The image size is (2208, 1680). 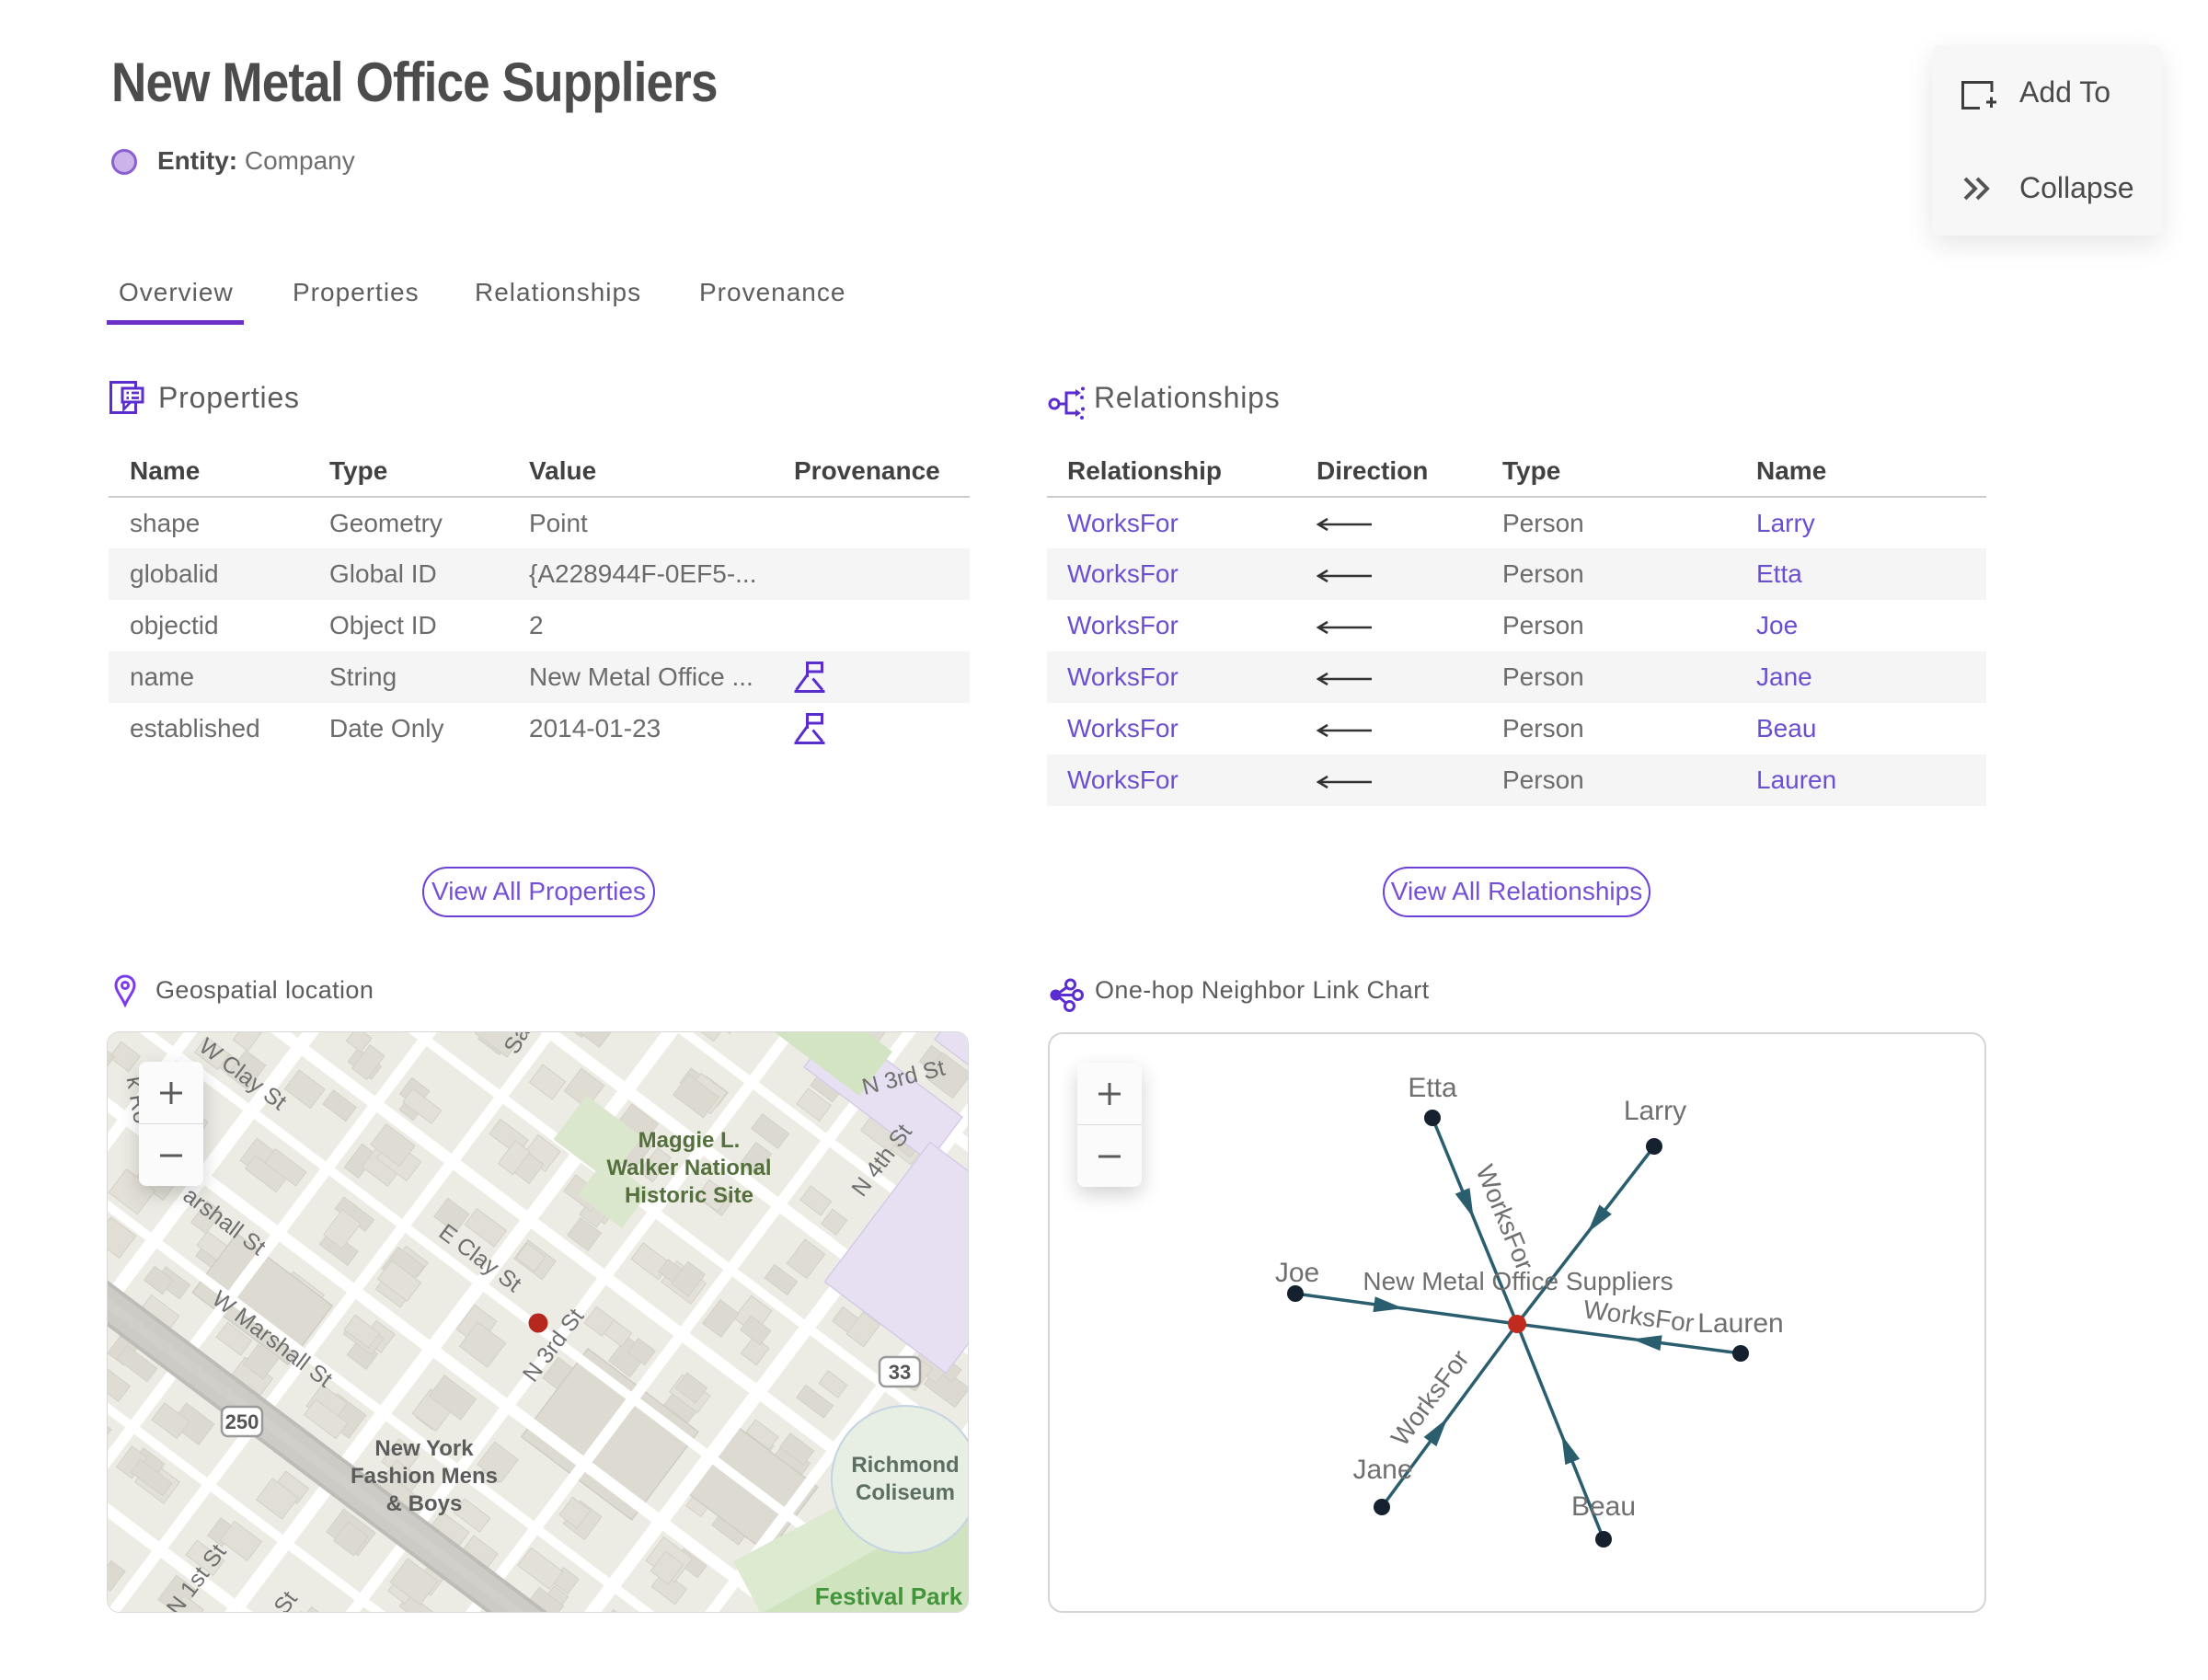 What do you see at coordinates (424, 1476) in the screenshot?
I see `svg-text: Fashion Mens` at bounding box center [424, 1476].